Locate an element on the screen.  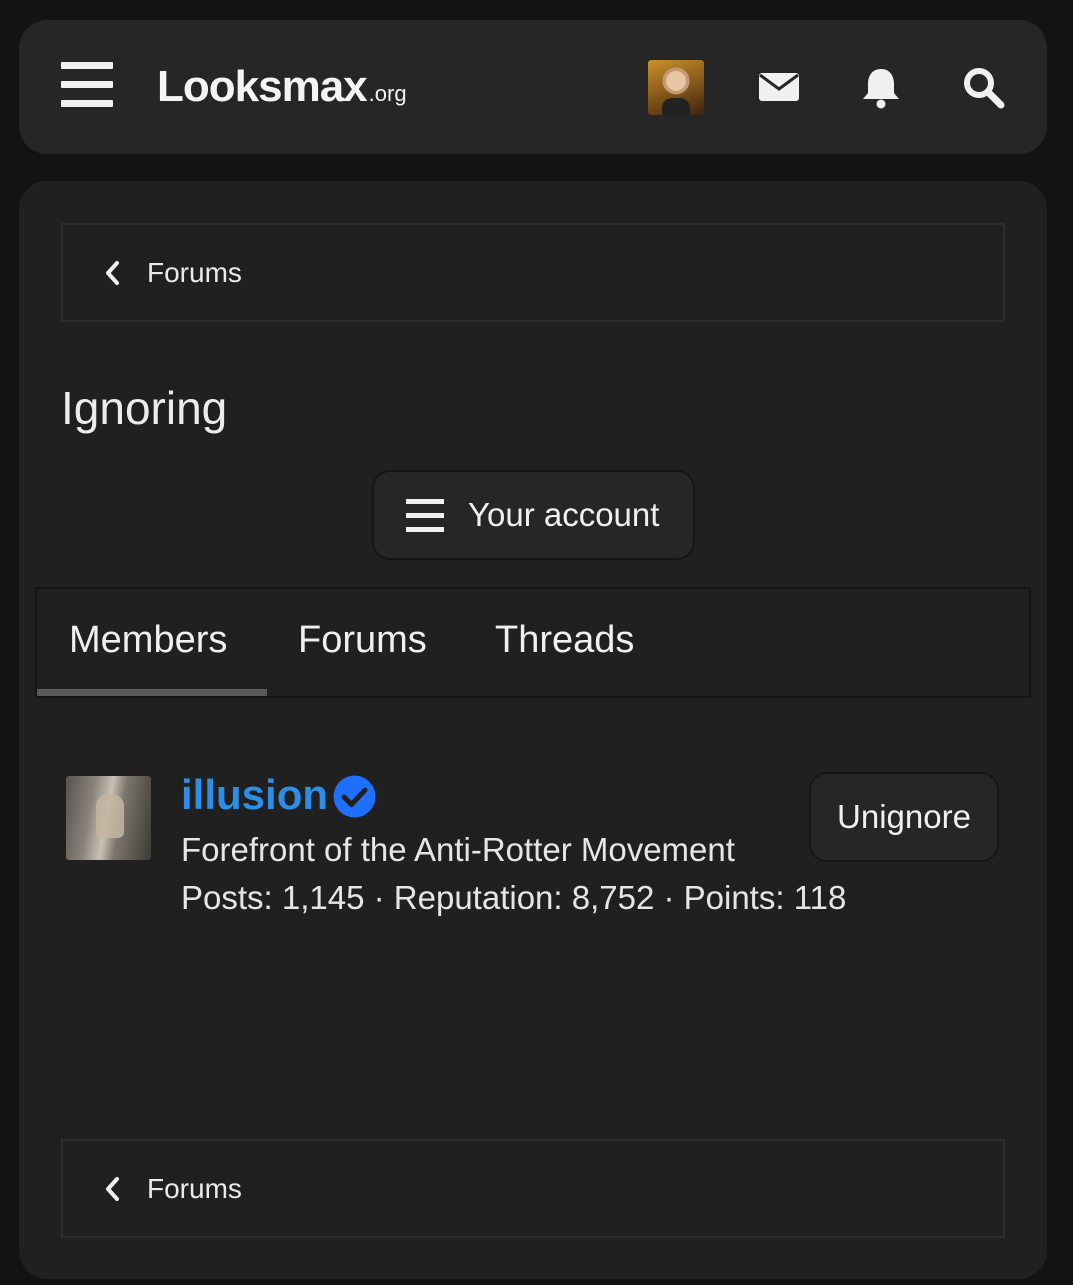
tab-threads: Threads is located at coordinates (564, 640).